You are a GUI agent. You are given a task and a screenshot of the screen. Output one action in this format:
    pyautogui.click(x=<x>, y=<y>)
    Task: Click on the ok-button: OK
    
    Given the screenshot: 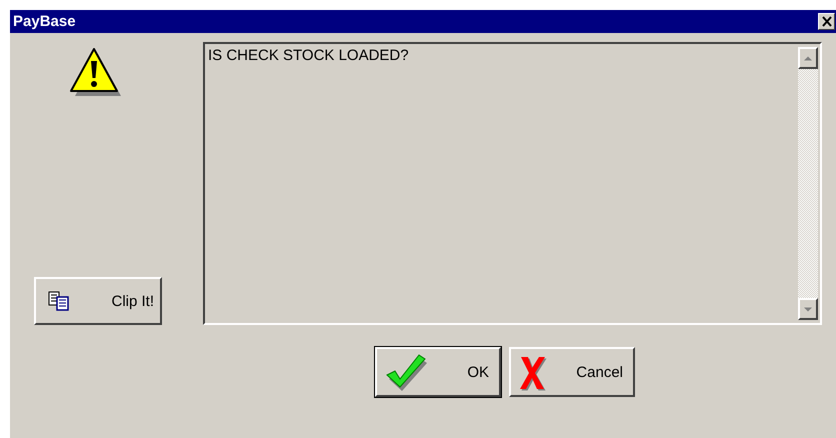 What is the action you would take?
    pyautogui.click(x=438, y=372)
    